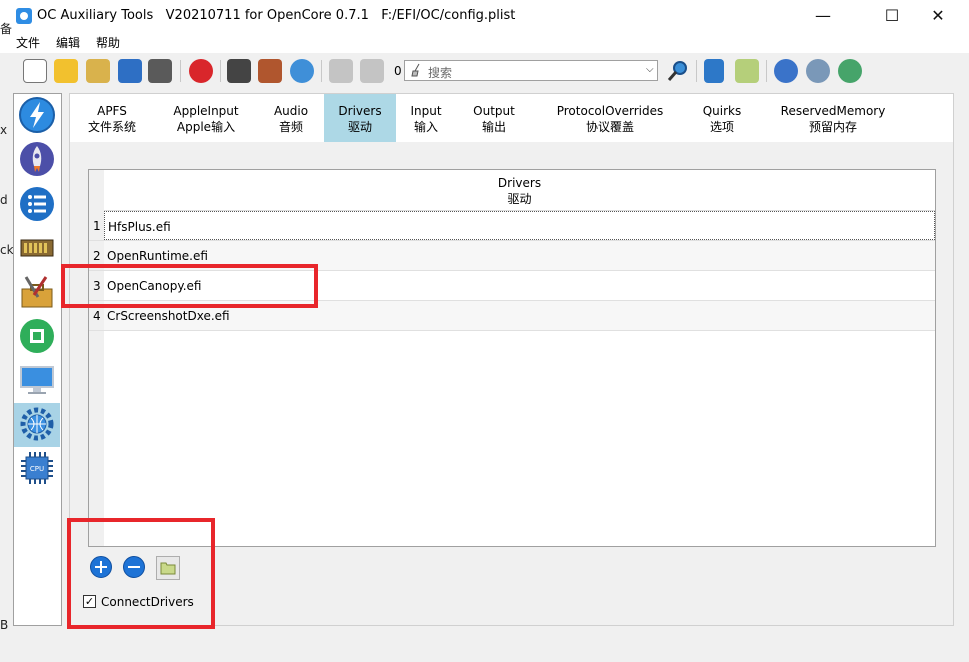  I want to click on tab-label-en: AppleInput, so click(206, 111).